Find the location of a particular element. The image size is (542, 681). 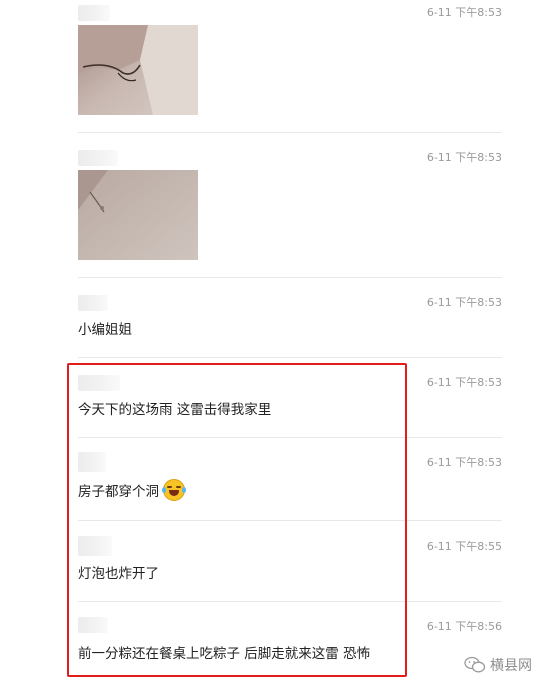

message-text: 小编姐姐 is located at coordinates (105, 330).